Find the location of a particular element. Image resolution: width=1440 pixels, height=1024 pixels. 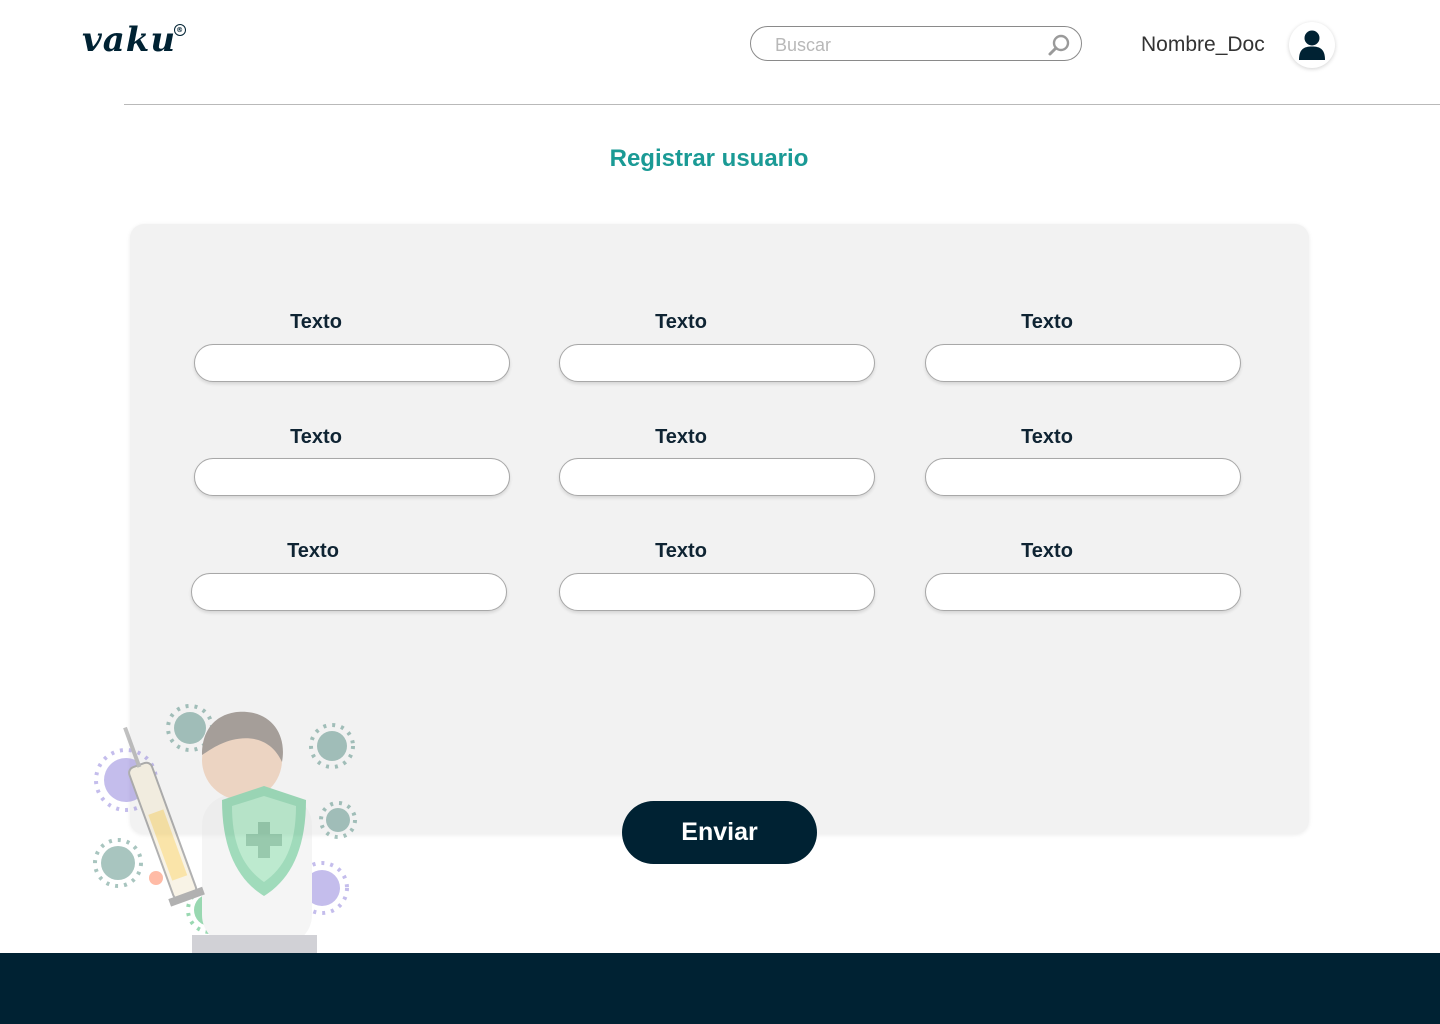

submit-button: Enviar is located at coordinates (719, 832).